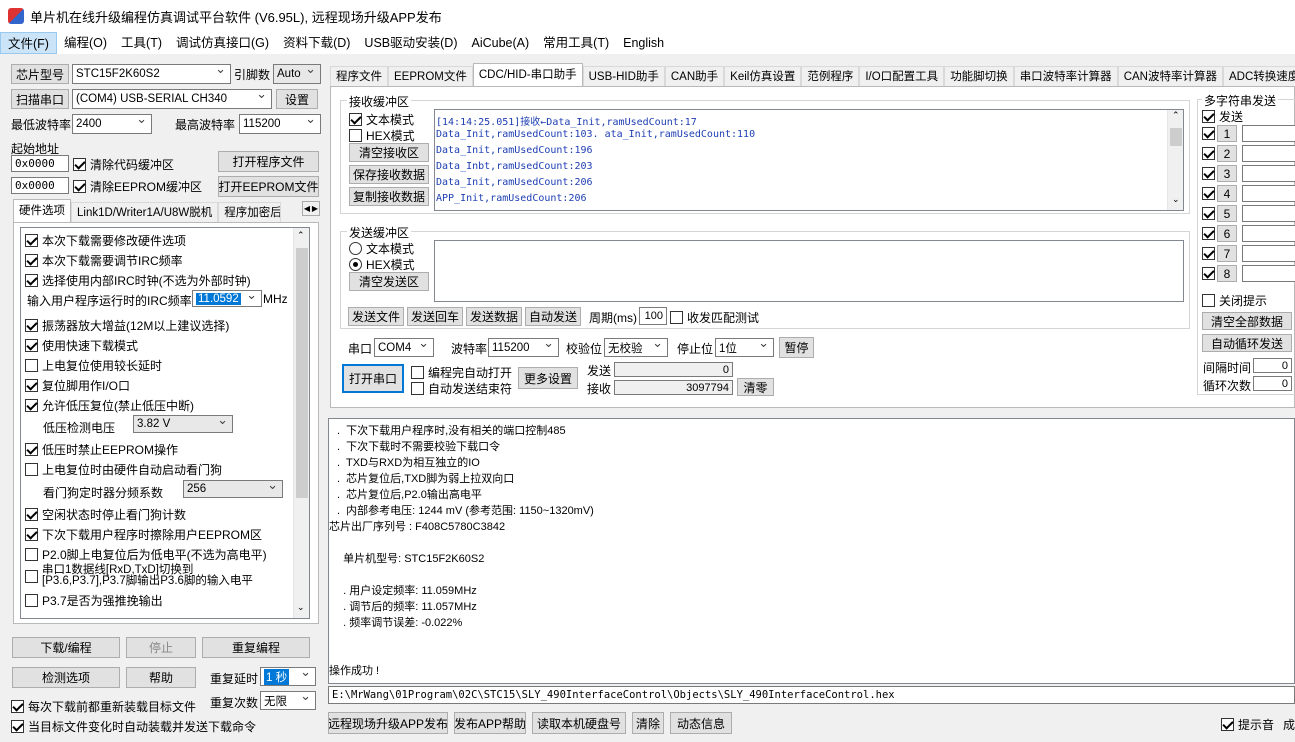 Image resolution: width=1295 pixels, height=742 pixels. I want to click on menu-english: English, so click(643, 43).